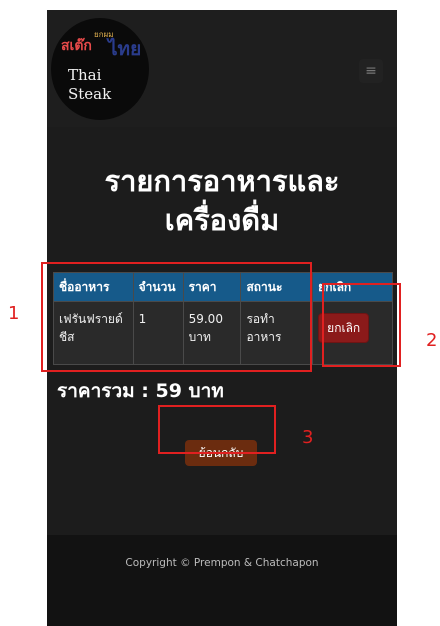 The image size is (440, 626). What do you see at coordinates (140, 391) in the screenshot?
I see `total-price: ราคารวม : 59 บาท` at bounding box center [140, 391].